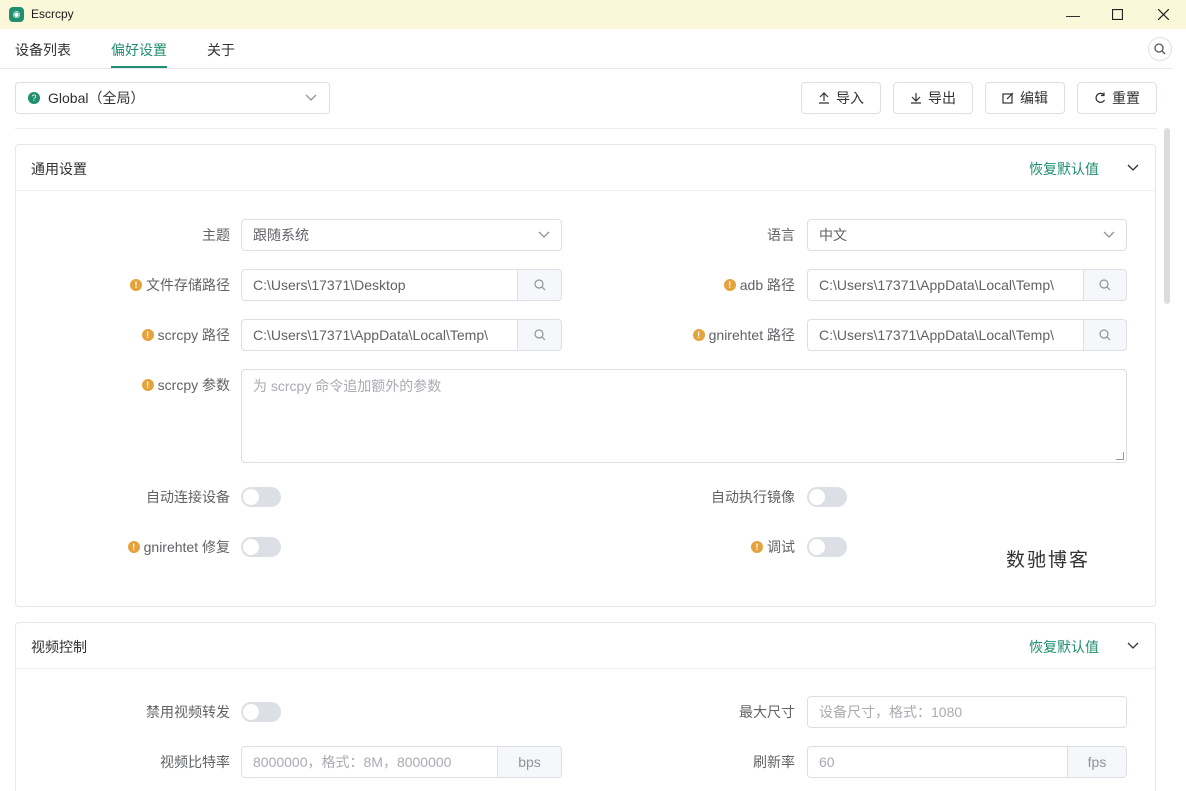  What do you see at coordinates (891, 712) in the screenshot?
I see `max-size-placeholder: 设备尺寸，格式：1080` at bounding box center [891, 712].